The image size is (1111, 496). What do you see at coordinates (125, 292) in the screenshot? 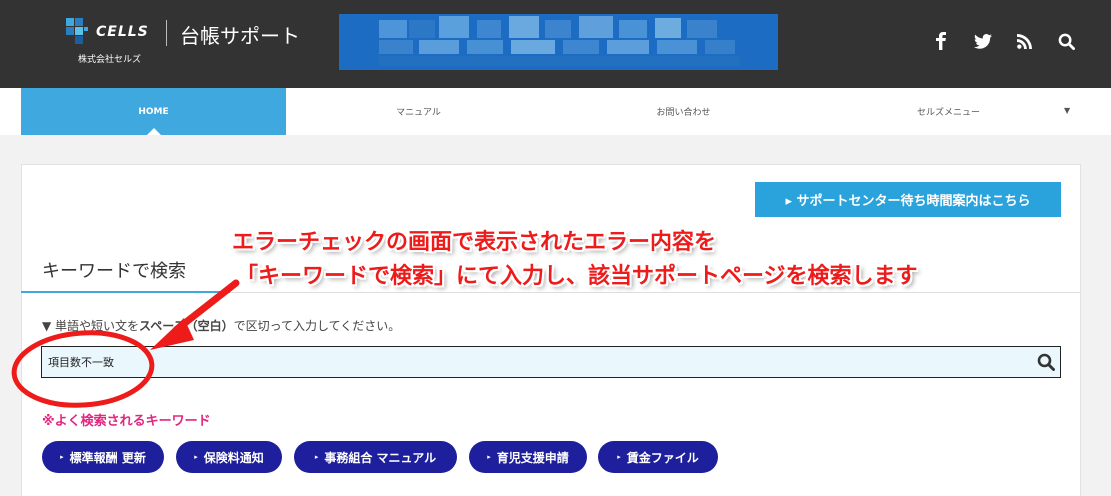
I see `section-title-underline` at bounding box center [125, 292].